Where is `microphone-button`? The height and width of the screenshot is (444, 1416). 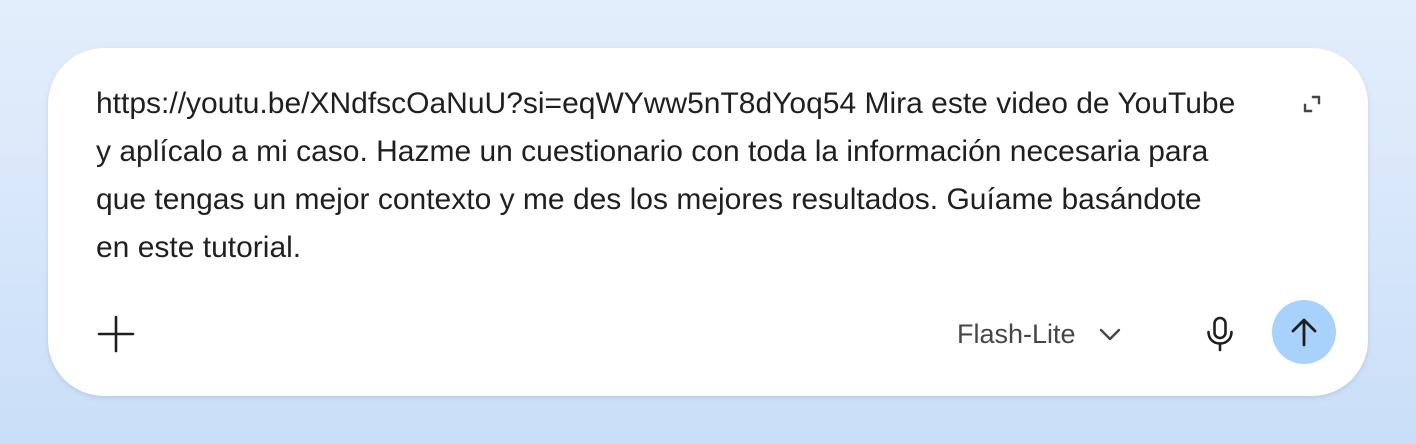
microphone-button is located at coordinates (1220, 334).